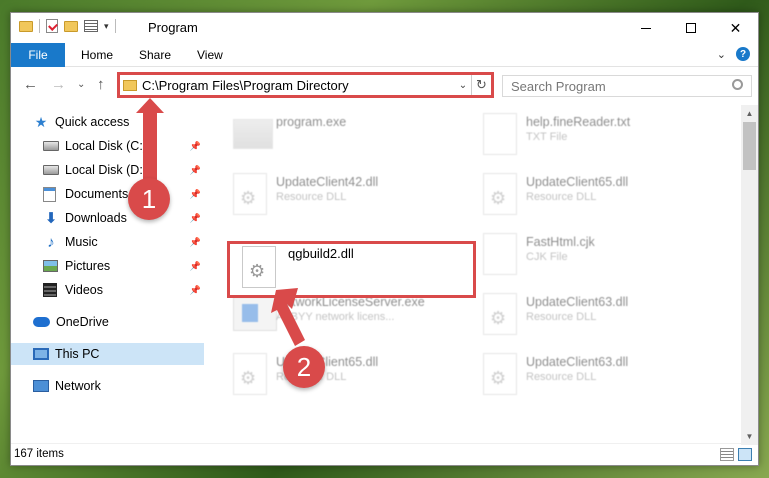 The width and height of the screenshot is (769, 478). Describe the element at coordinates (220, 222) in the screenshot. I see `annotation-arrows` at that location.